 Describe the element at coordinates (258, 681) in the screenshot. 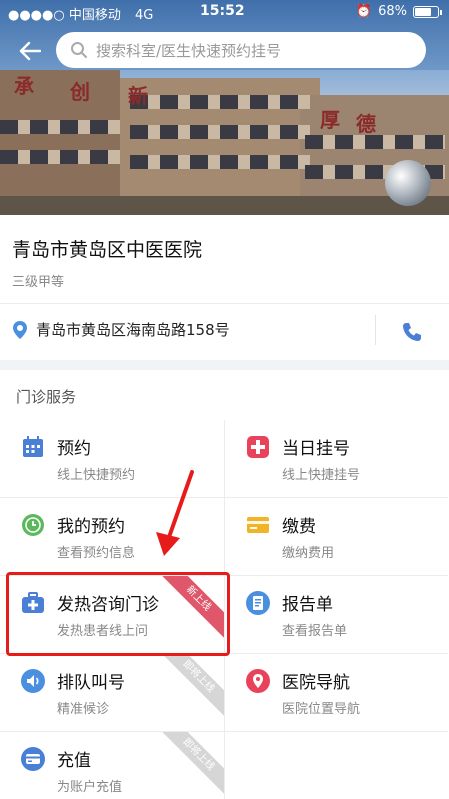

I see `location-icon` at that location.